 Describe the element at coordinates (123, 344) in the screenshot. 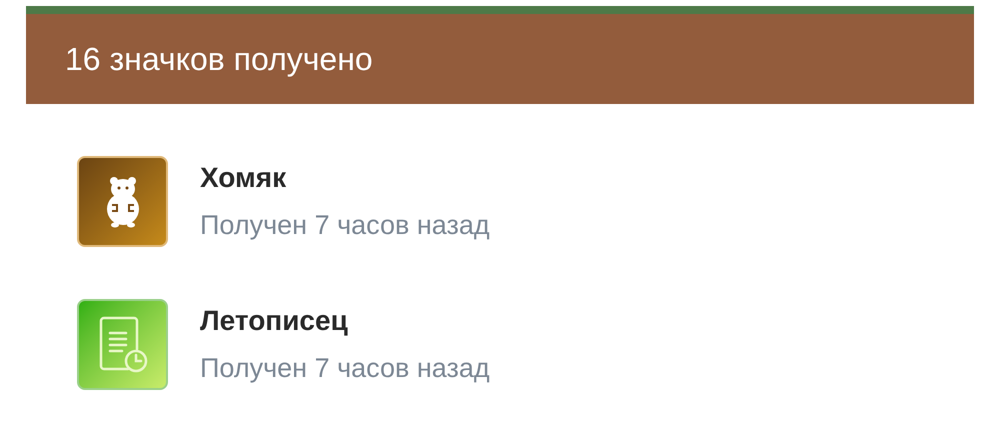

I see `document-clock-icon` at that location.